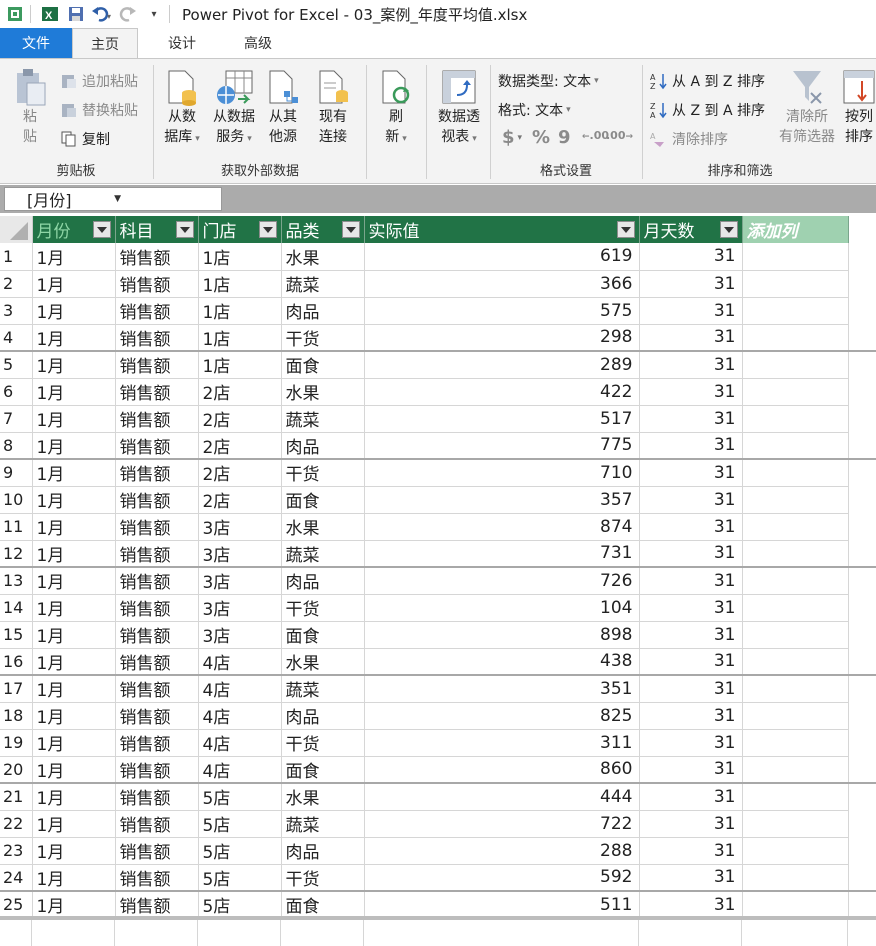 The image size is (876, 946). I want to click on tab-home: 主页, so click(105, 43).